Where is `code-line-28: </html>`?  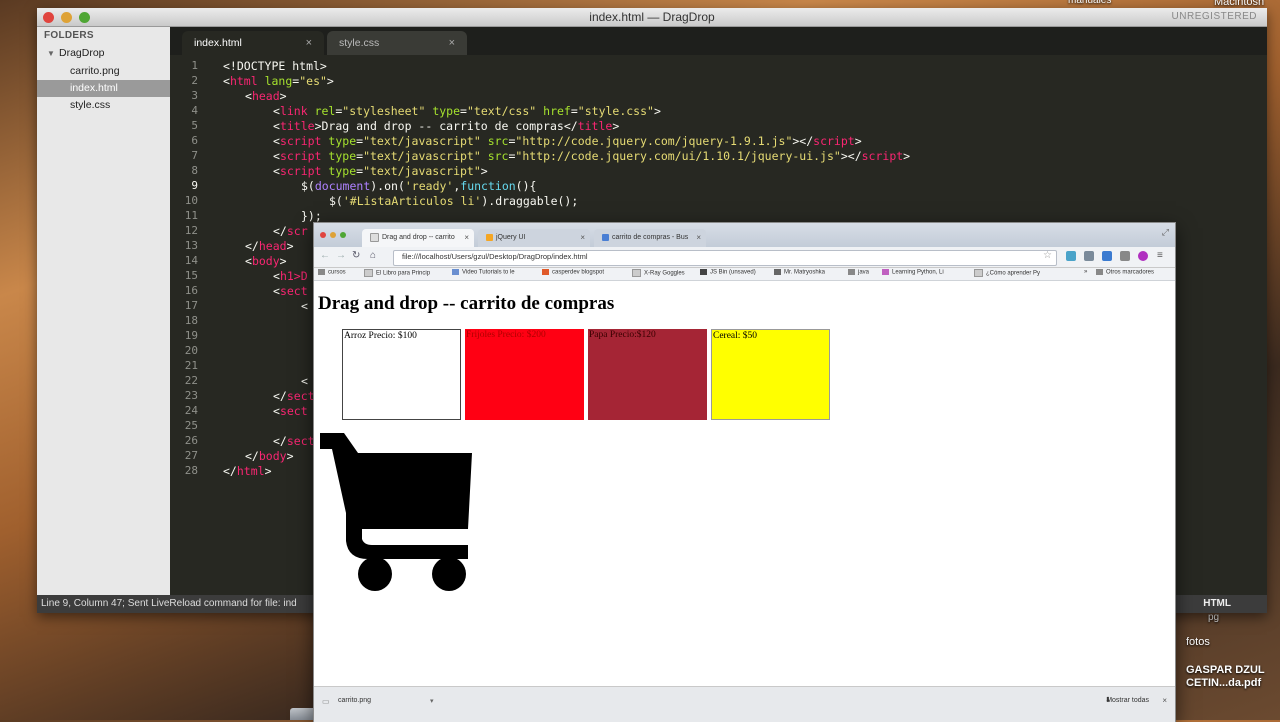
code-line-28: </html> is located at coordinates (247, 471).